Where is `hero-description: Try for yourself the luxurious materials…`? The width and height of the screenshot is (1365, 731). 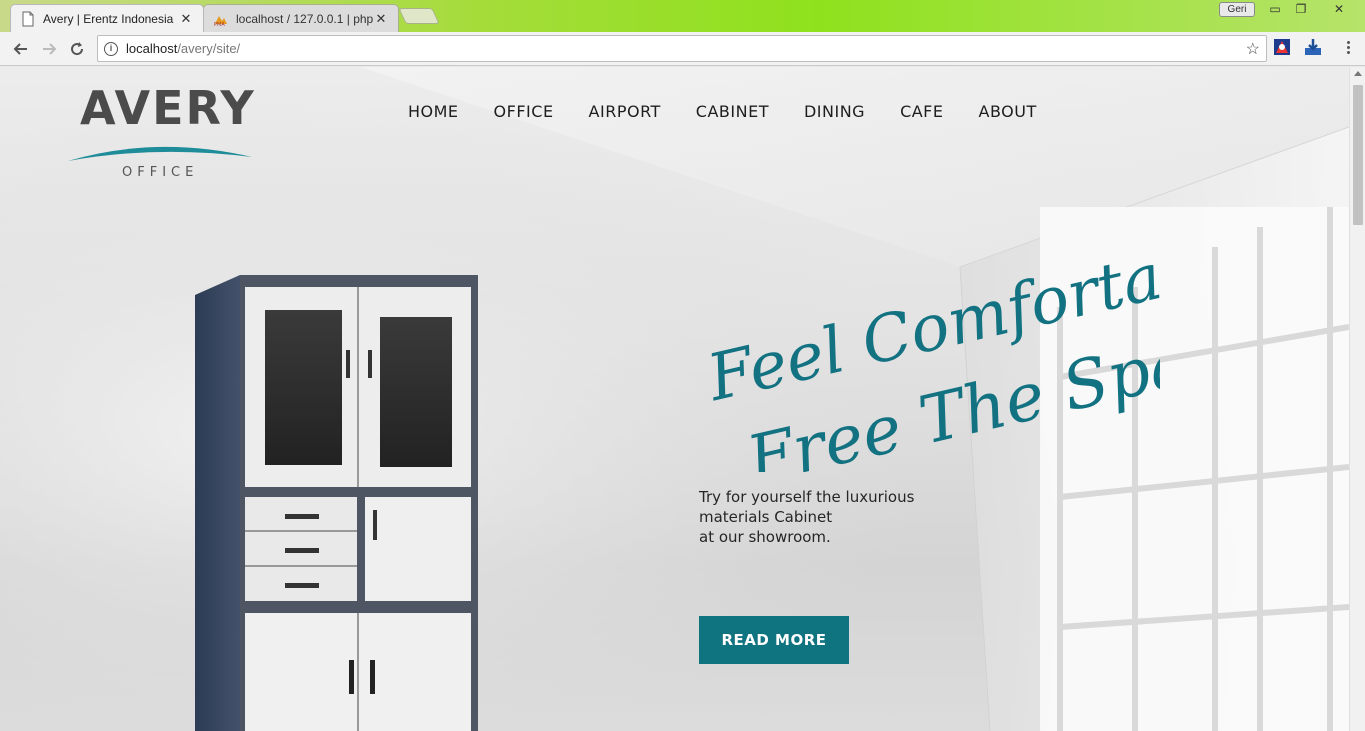 hero-description: Try for yourself the luxurious materials… is located at coordinates (829, 517).